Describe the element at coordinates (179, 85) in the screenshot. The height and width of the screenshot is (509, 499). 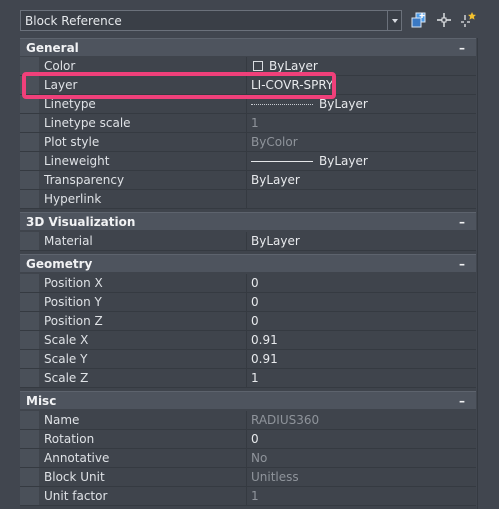
I see `layer-highlight-box` at that location.